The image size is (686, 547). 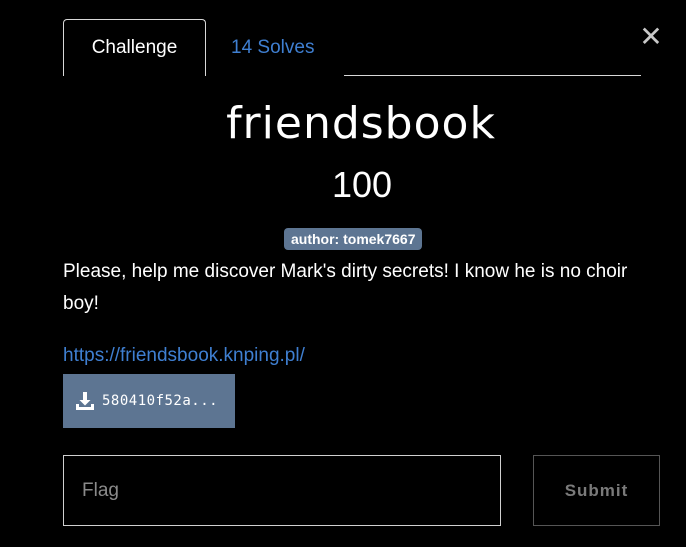 What do you see at coordinates (361, 123) in the screenshot?
I see `challenge-title: friendsbook` at bounding box center [361, 123].